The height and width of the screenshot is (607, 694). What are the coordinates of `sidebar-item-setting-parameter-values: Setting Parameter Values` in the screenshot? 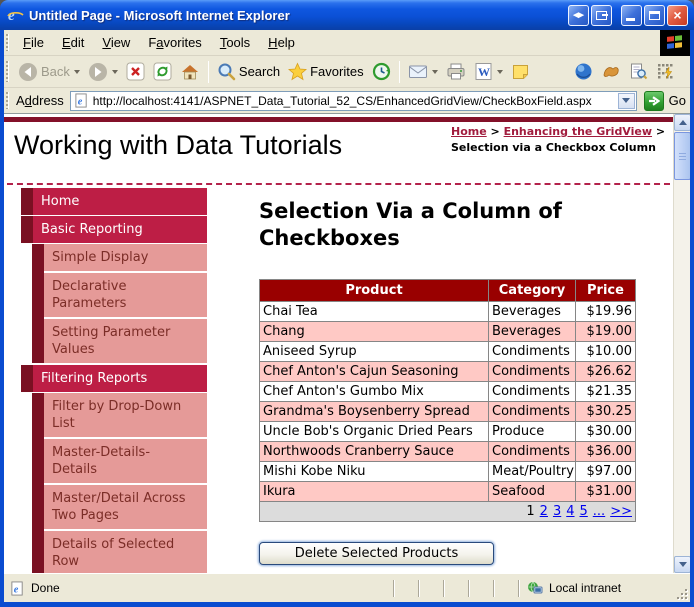 It's located at (125, 341).